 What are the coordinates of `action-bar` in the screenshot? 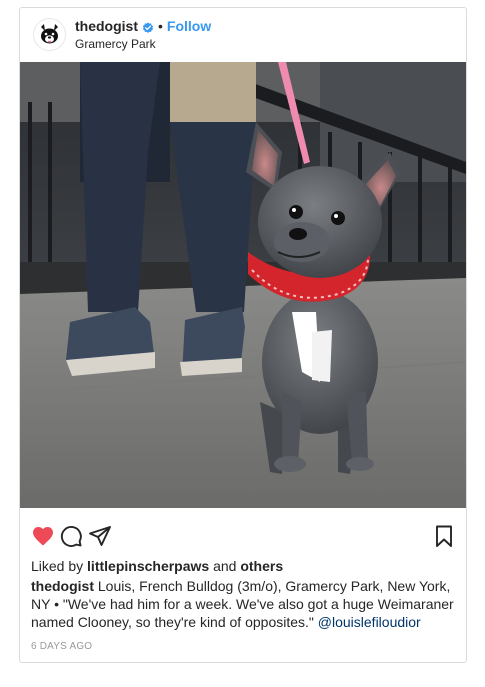 It's located at (243, 538).